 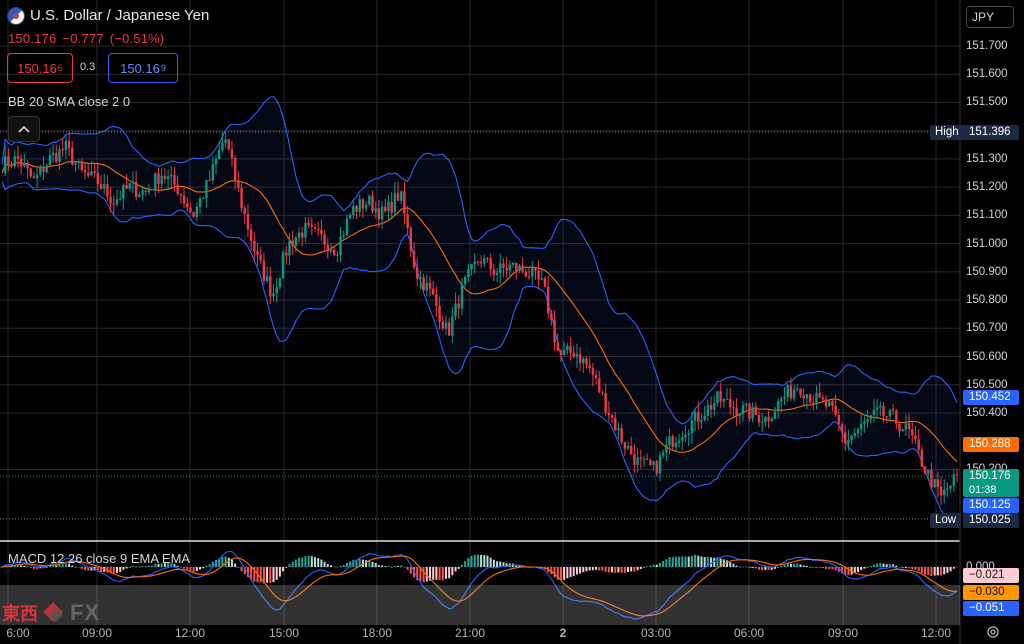 I want to click on price-tick-label: 151.000, so click(x=987, y=243).